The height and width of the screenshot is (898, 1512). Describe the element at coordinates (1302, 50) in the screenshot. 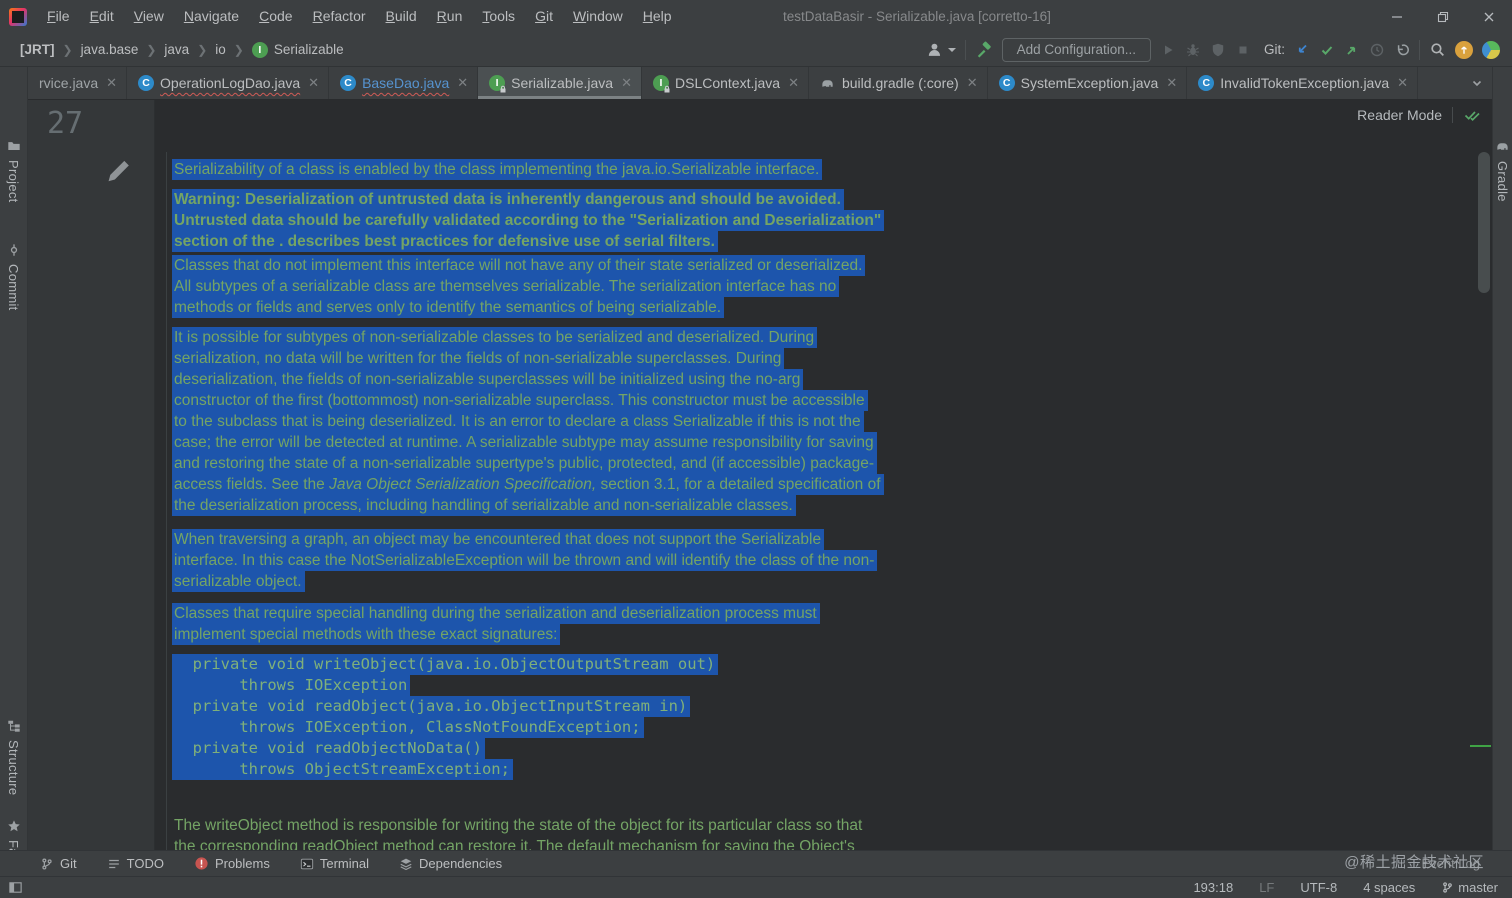

I see `git-update-icon` at that location.